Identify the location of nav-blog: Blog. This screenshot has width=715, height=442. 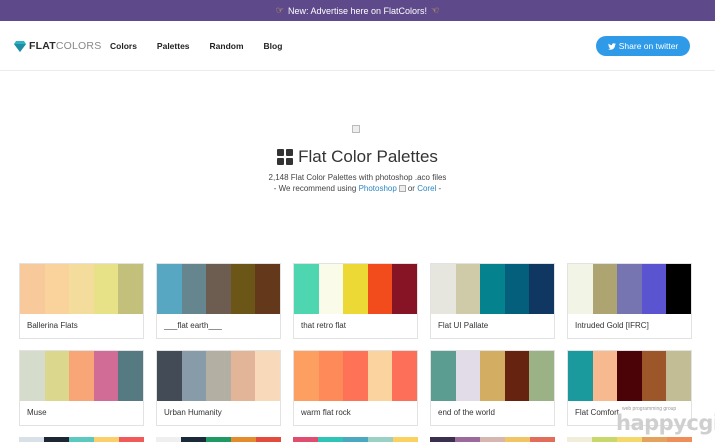
(273, 46).